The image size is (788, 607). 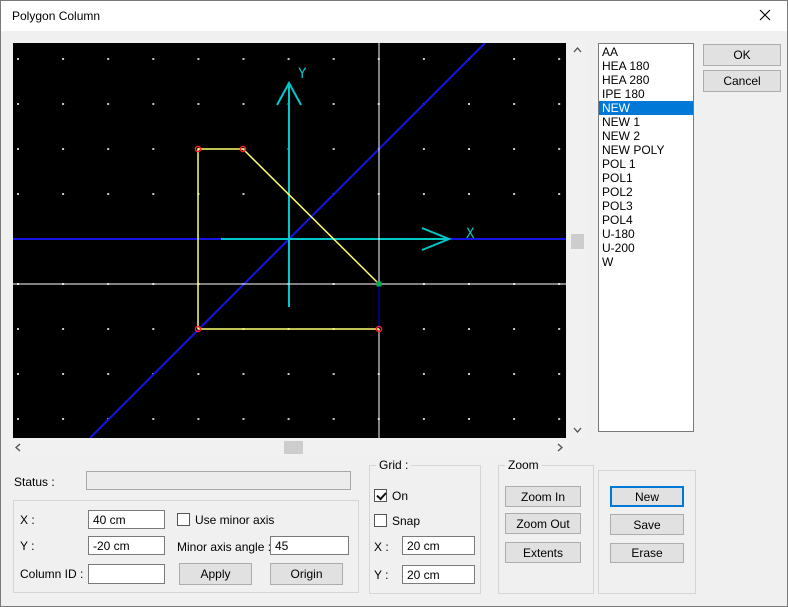 I want to click on list-item: AA, so click(x=646, y=52).